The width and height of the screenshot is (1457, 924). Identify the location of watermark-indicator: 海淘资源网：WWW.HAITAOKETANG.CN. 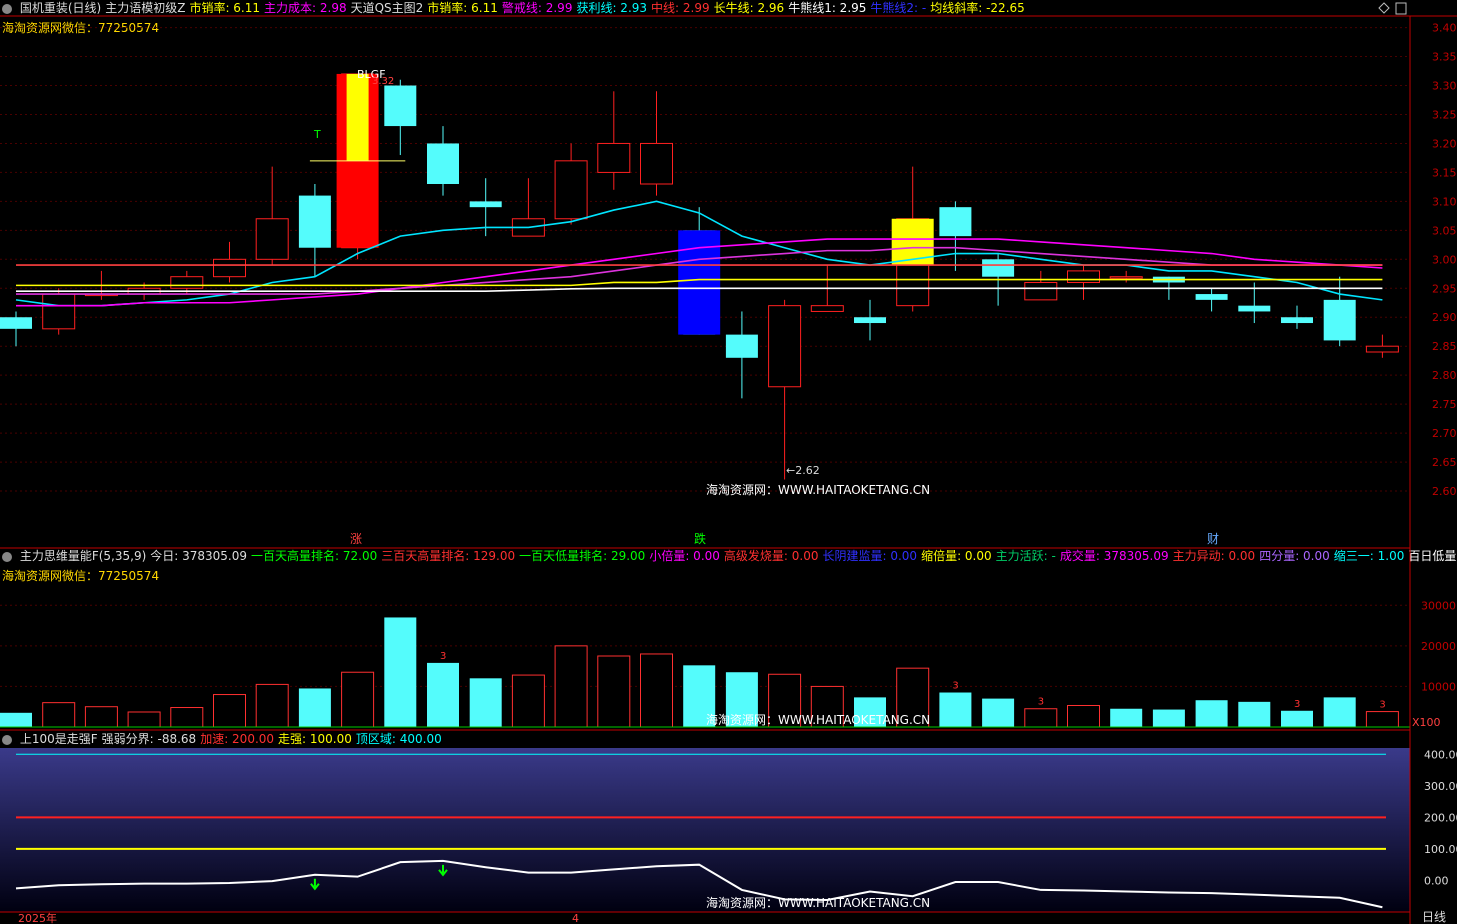
(818, 902).